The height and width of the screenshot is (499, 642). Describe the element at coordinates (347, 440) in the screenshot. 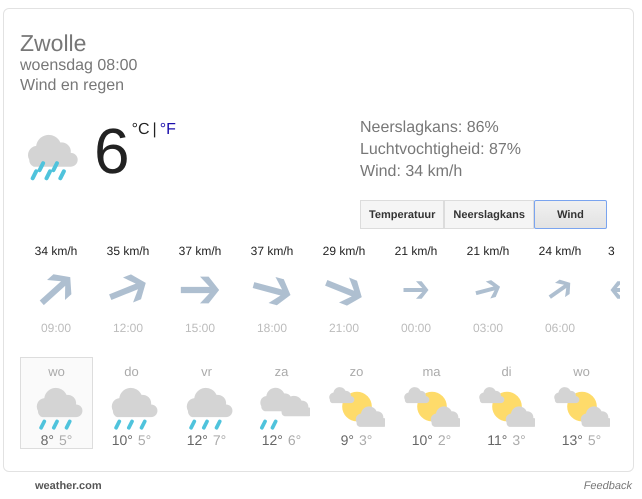

I see `high-temp: 9°` at that location.